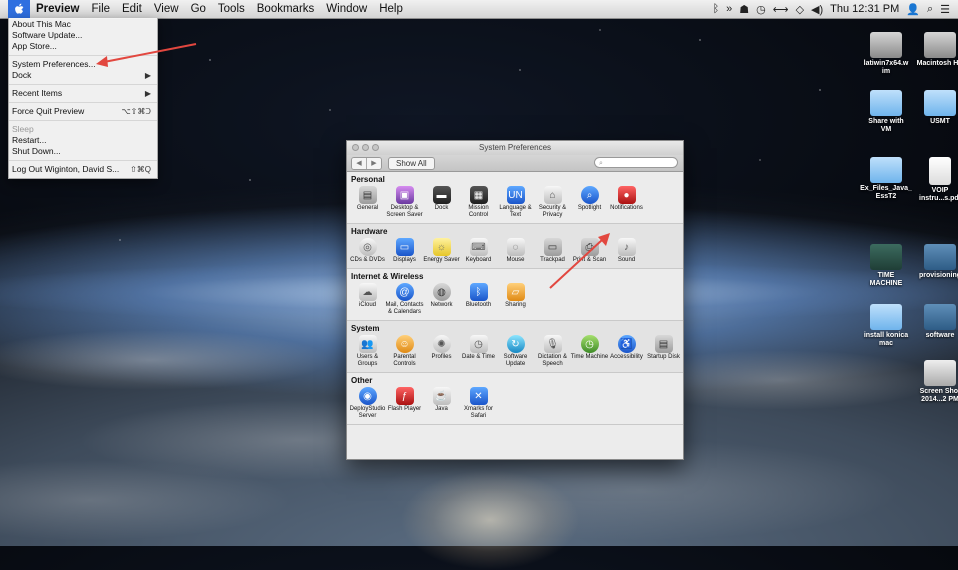 The width and height of the screenshot is (958, 570). What do you see at coordinates (552, 351) in the screenshot?
I see `pane-dictation-speech: 🎙 Dictation & Speech` at bounding box center [552, 351].